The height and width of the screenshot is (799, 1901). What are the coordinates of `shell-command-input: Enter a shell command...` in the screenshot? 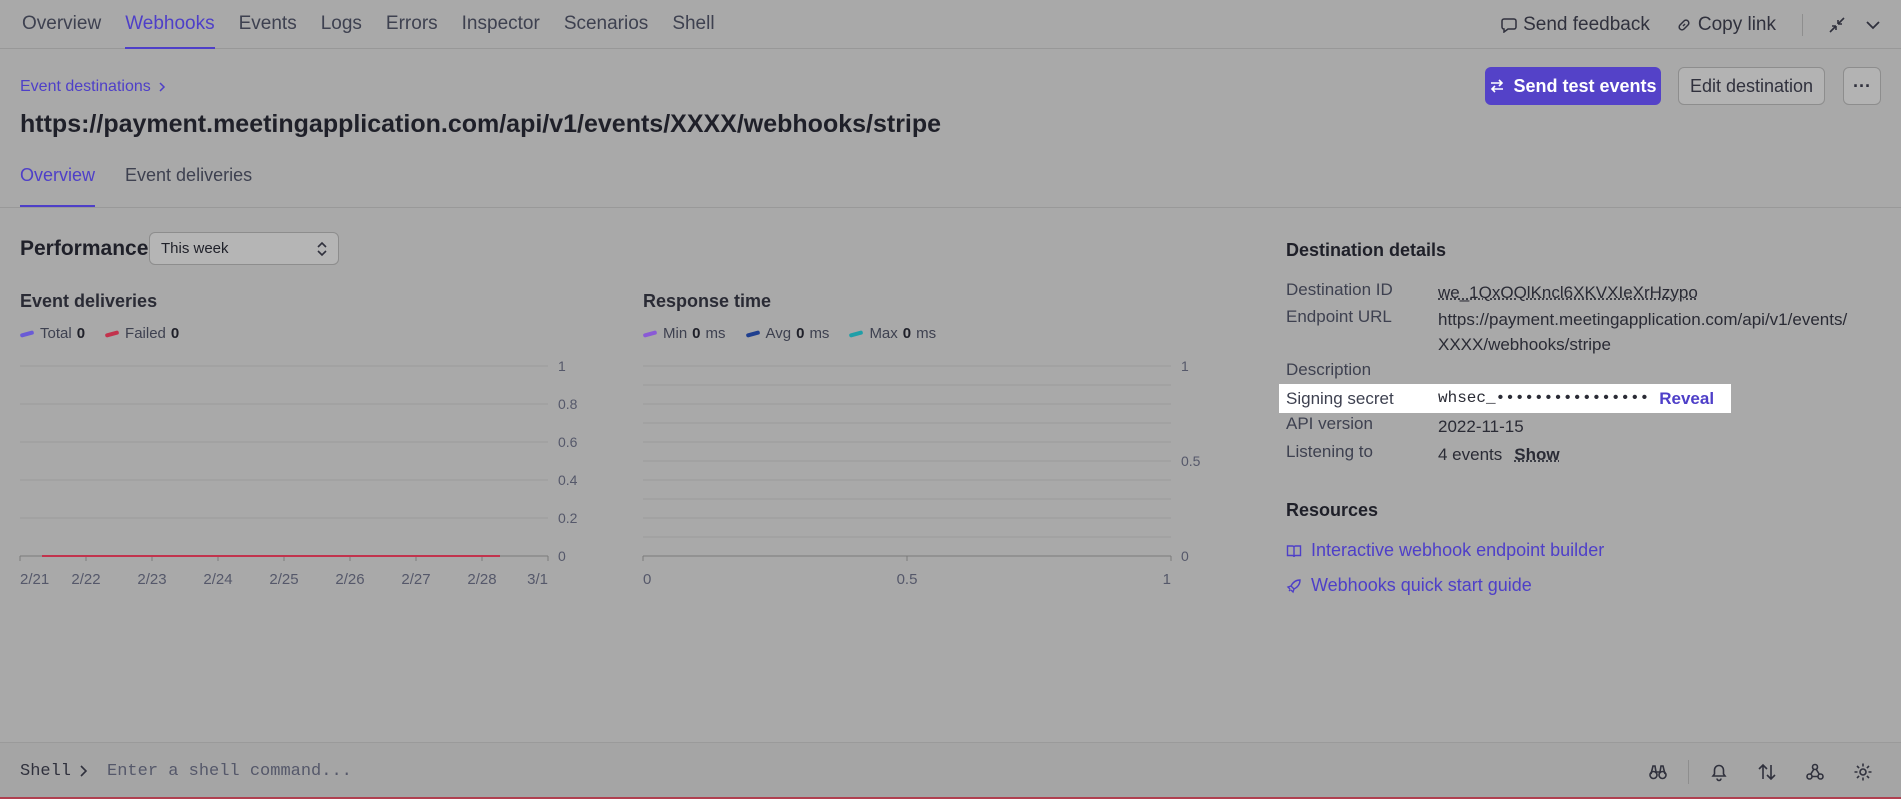 It's located at (229, 771).